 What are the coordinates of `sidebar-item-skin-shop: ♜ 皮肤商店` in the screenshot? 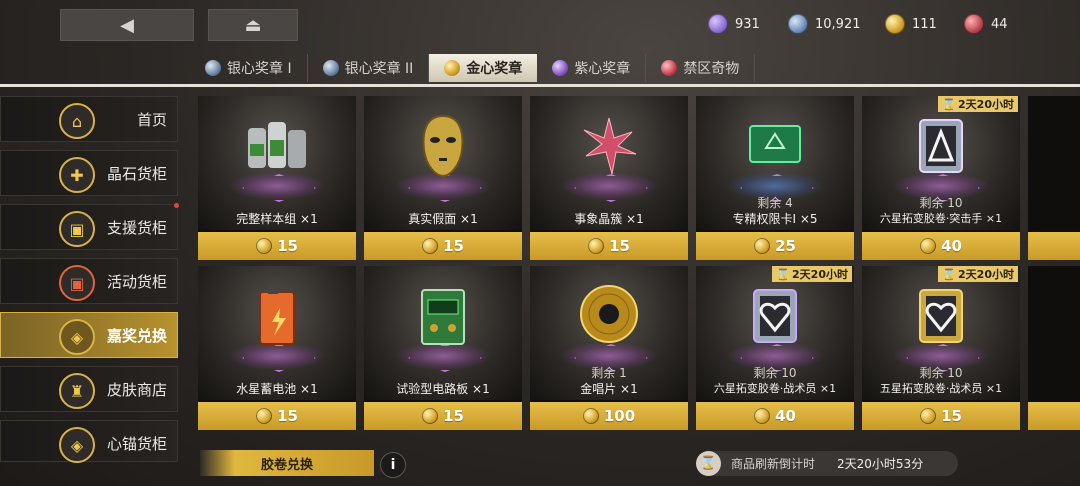 It's located at (89, 389).